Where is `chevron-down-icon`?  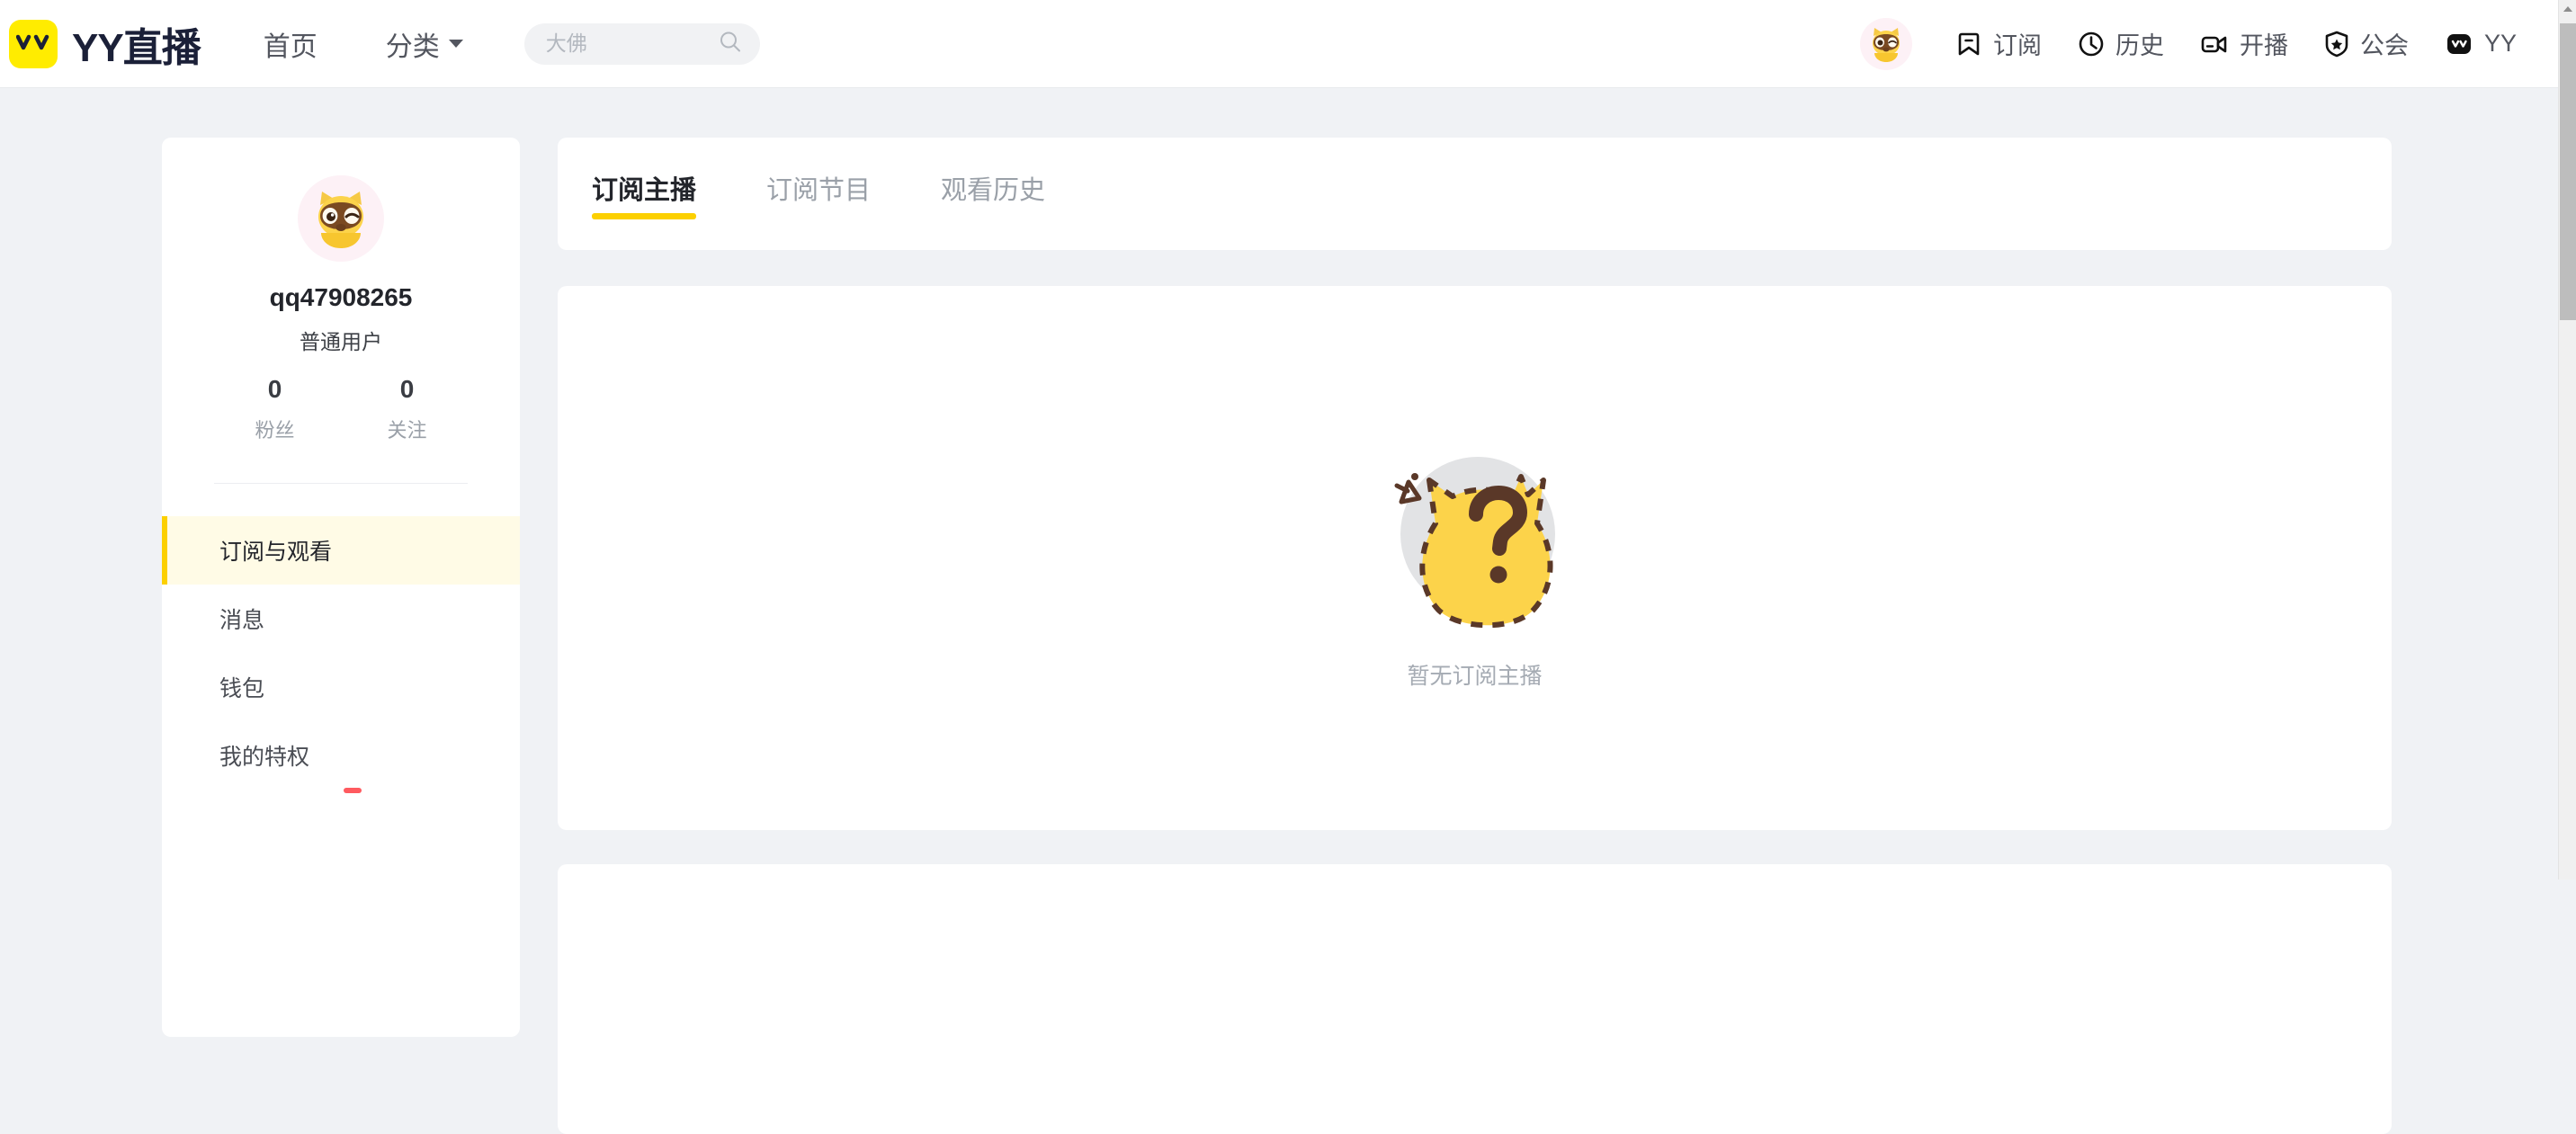
chevron-down-icon is located at coordinates (455, 44).